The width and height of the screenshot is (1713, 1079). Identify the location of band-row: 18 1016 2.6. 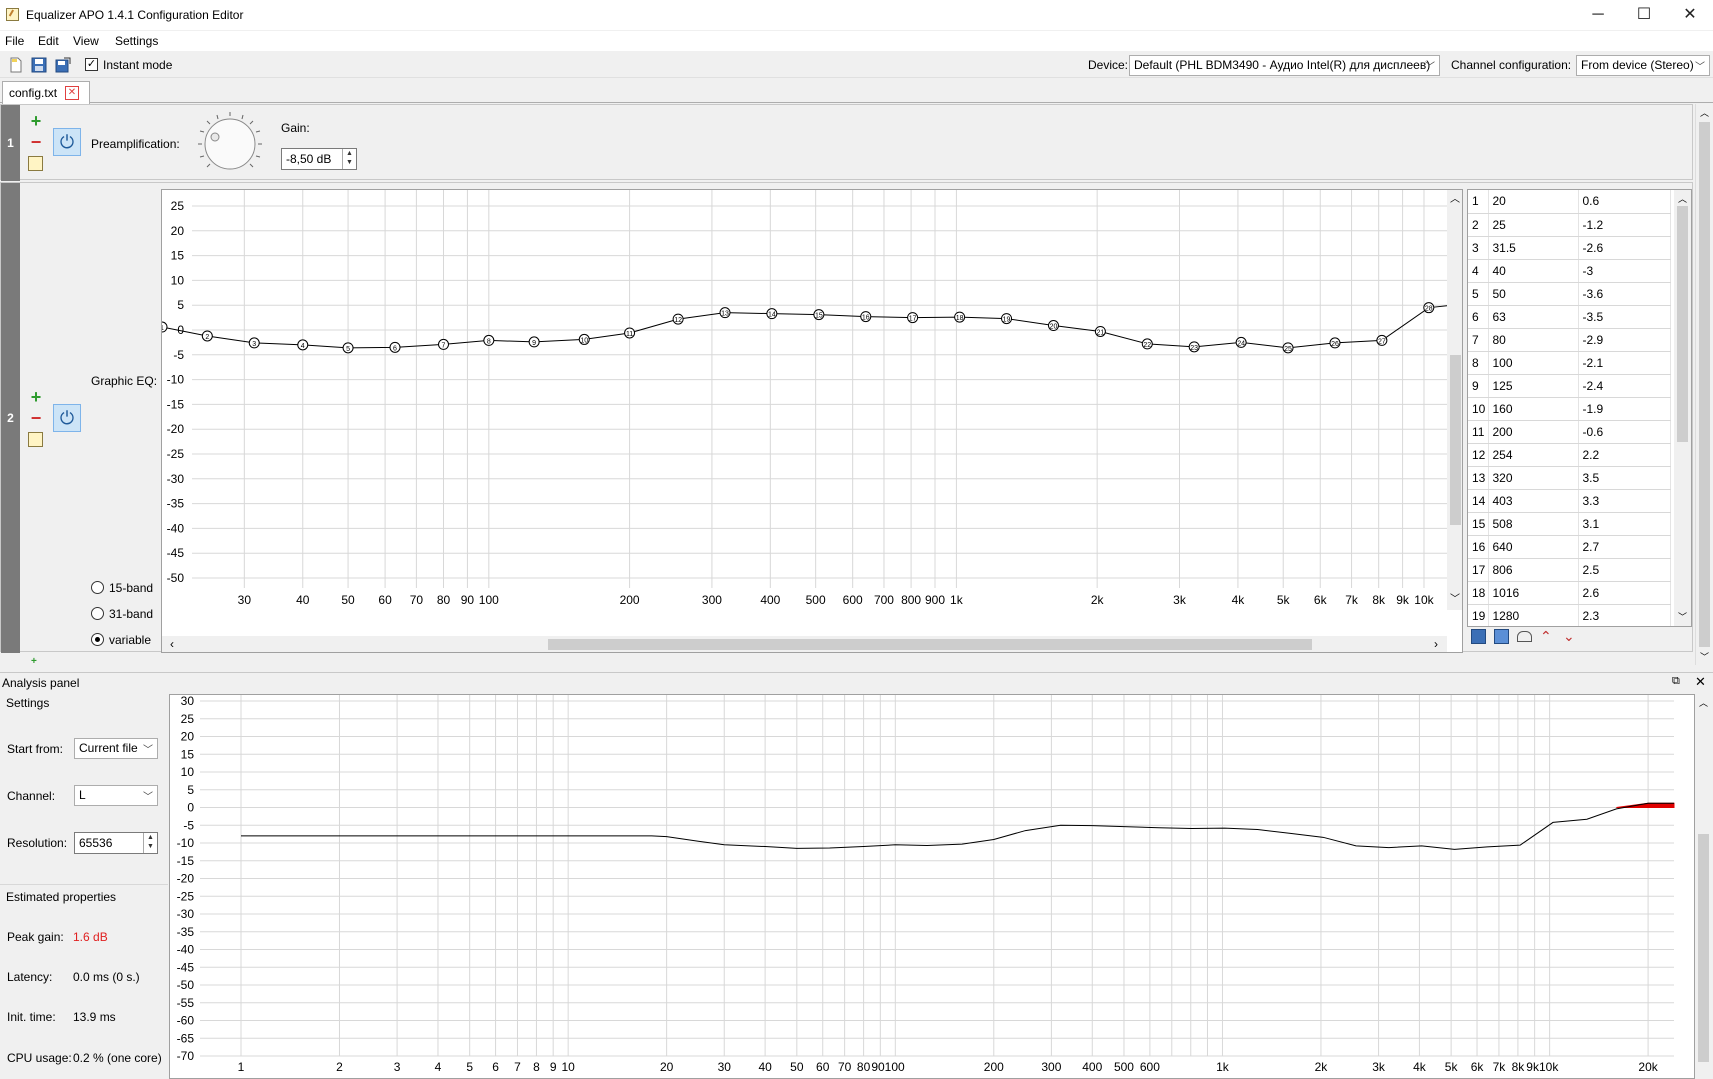
(1569, 593).